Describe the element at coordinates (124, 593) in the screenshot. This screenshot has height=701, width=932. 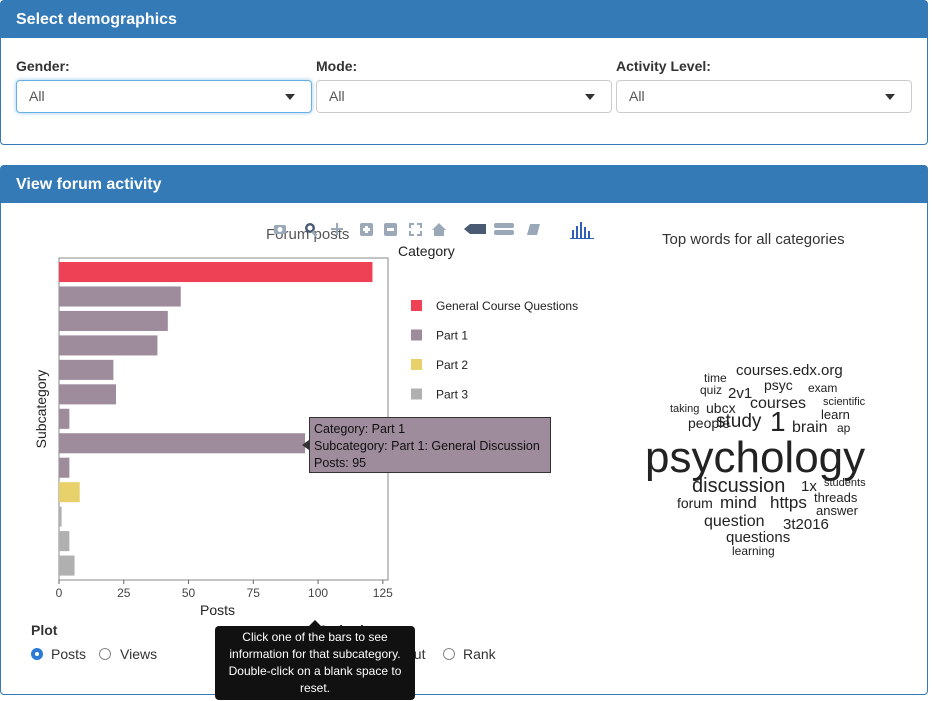
I see `x-tick-label: 25` at that location.